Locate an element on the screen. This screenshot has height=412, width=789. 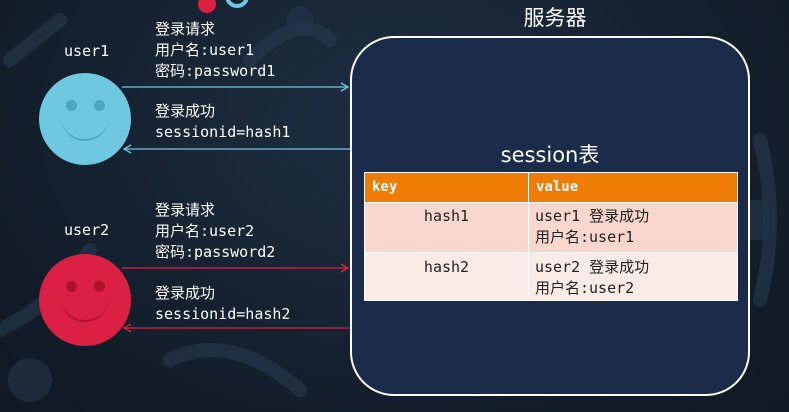
user2-response-line-1: 登录成功 is located at coordinates (185, 293).